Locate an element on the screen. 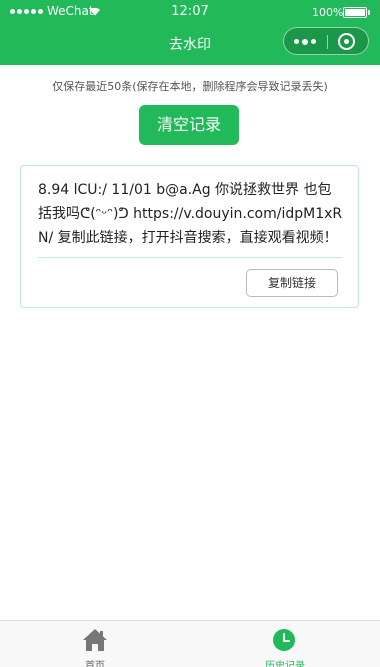 The width and height of the screenshot is (380, 667). header: WeChat 12:07 100% 去水印 is located at coordinates (190, 32).